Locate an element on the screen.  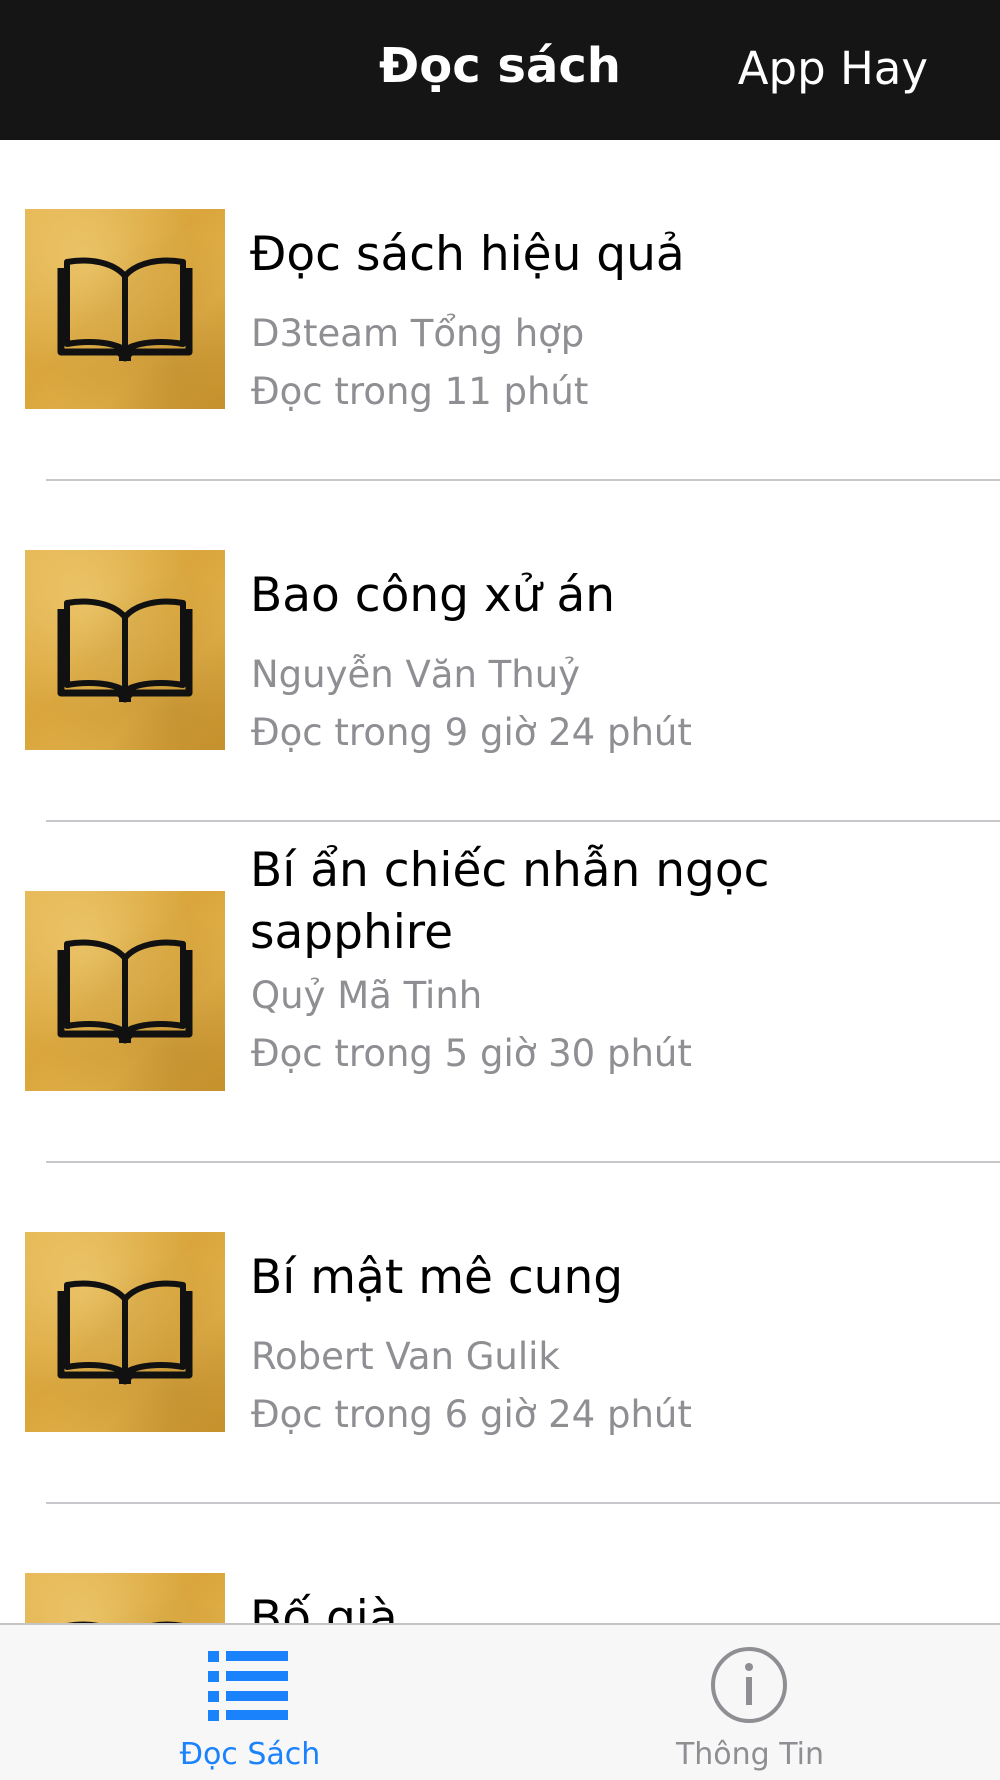
tab-bar: Đọc Sách Thông Tin is located at coordinates (500, 1701).